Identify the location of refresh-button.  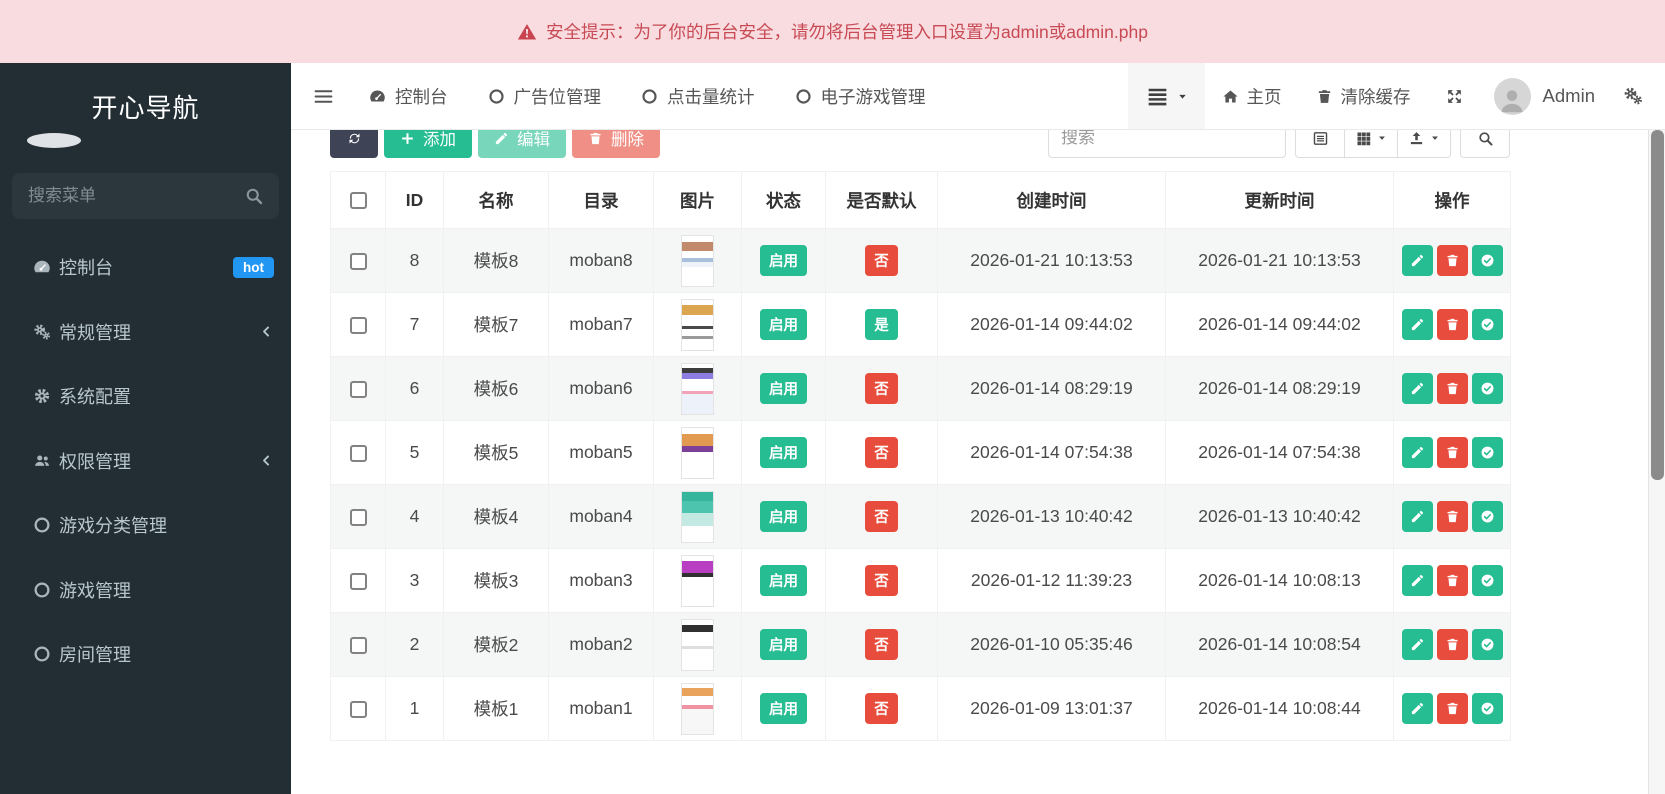
(354, 144).